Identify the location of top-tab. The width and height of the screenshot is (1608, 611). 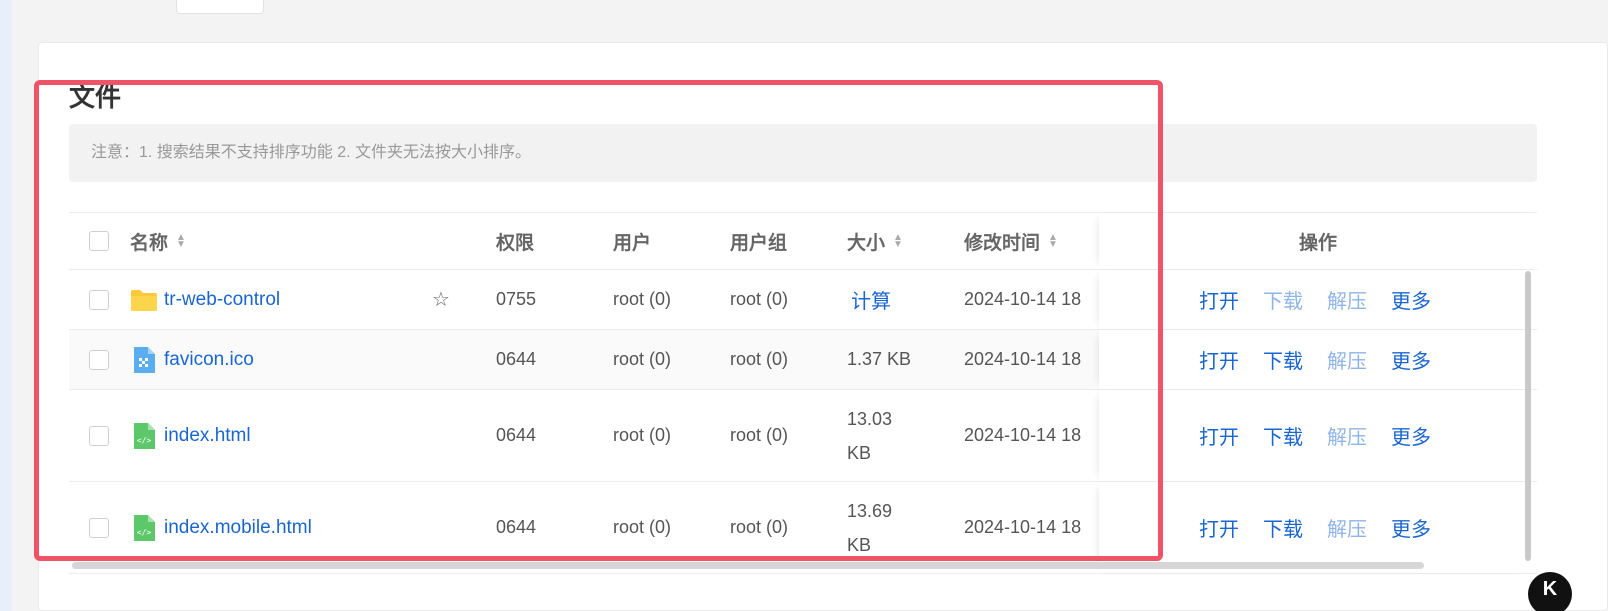
(220, 7).